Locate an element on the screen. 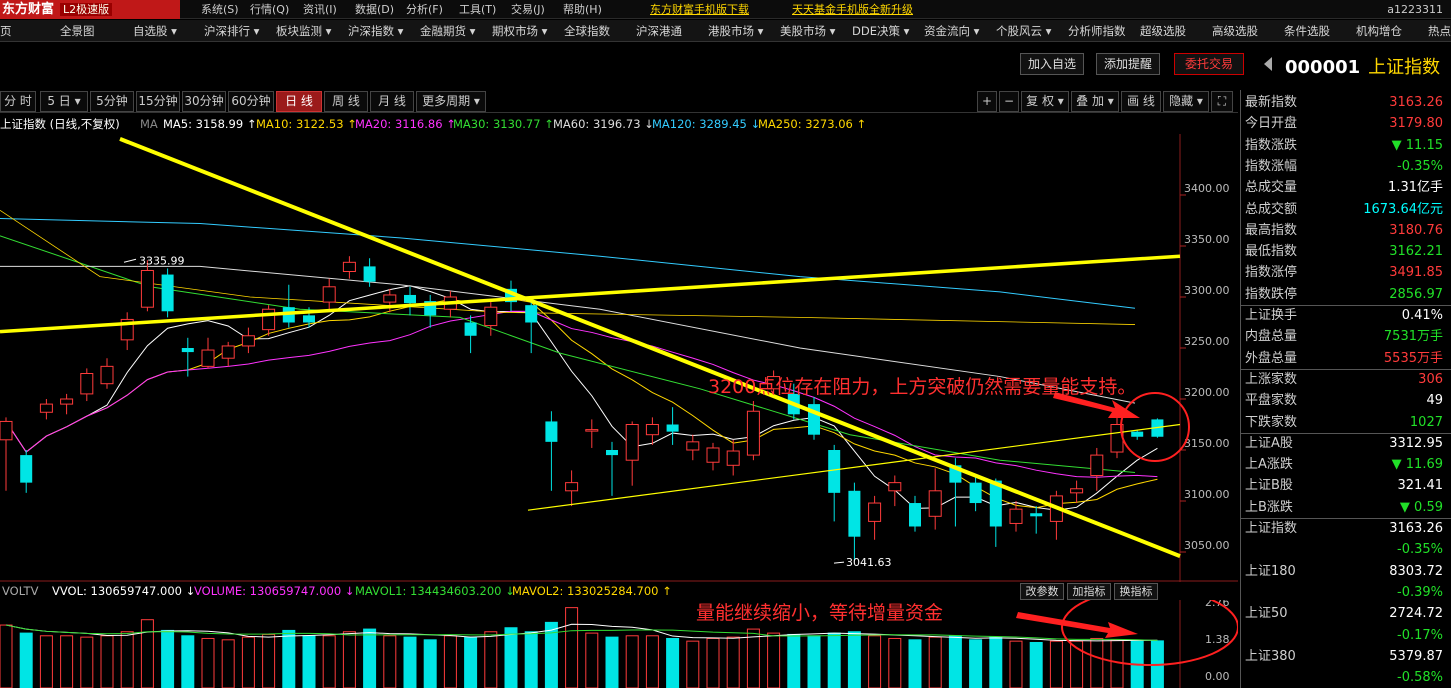 The image size is (1451, 688). quote-label: 上证380 is located at coordinates (1270, 656).